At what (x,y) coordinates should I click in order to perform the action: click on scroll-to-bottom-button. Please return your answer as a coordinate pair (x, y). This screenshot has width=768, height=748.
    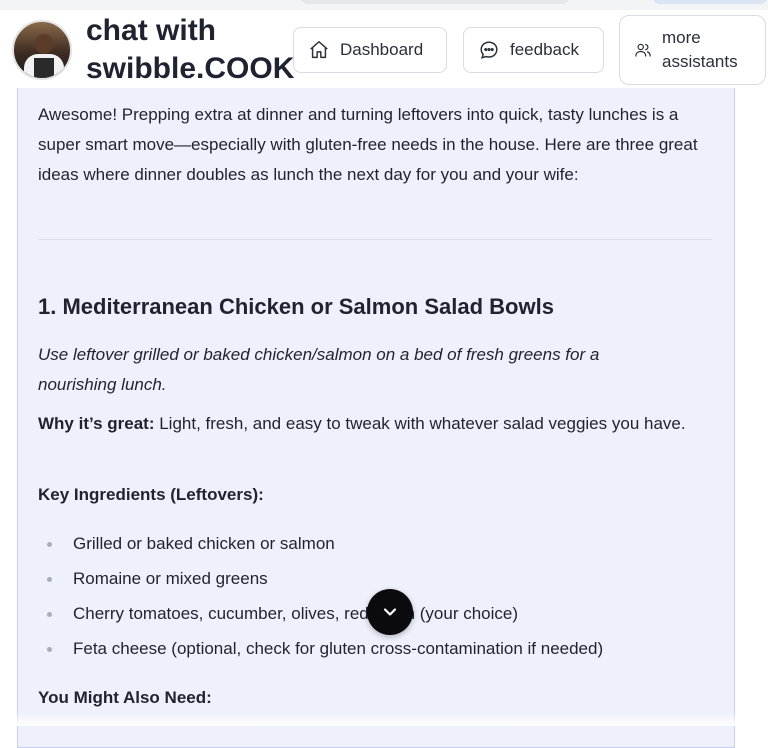
    Looking at the image, I should click on (390, 612).